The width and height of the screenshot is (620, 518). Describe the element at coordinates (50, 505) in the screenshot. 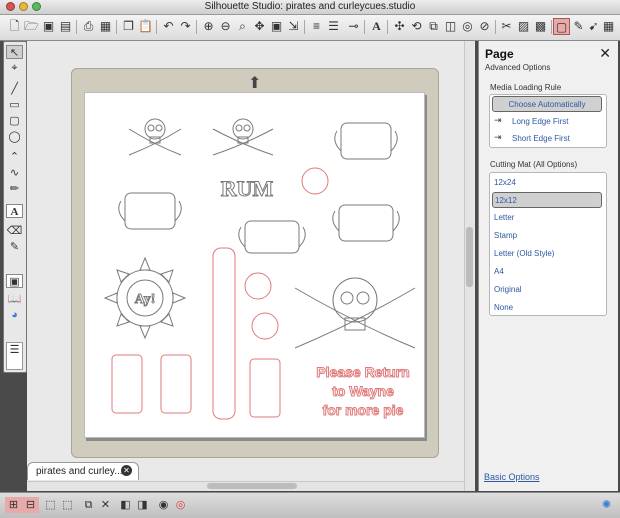

I see `select-all-icon: ⬚` at that location.